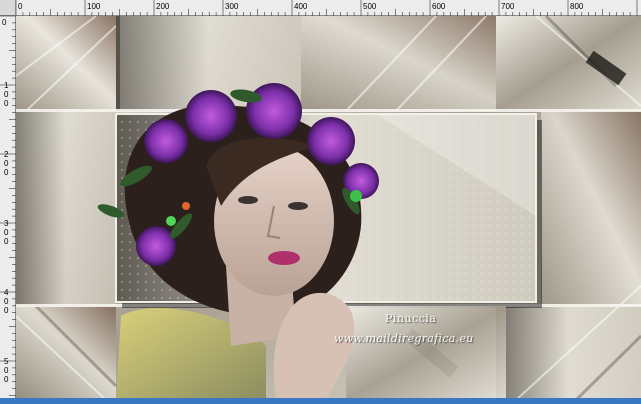 This screenshot has height=404, width=641. Describe the element at coordinates (411, 318) in the screenshot. I see `watermark-name: Pinuccia` at that location.